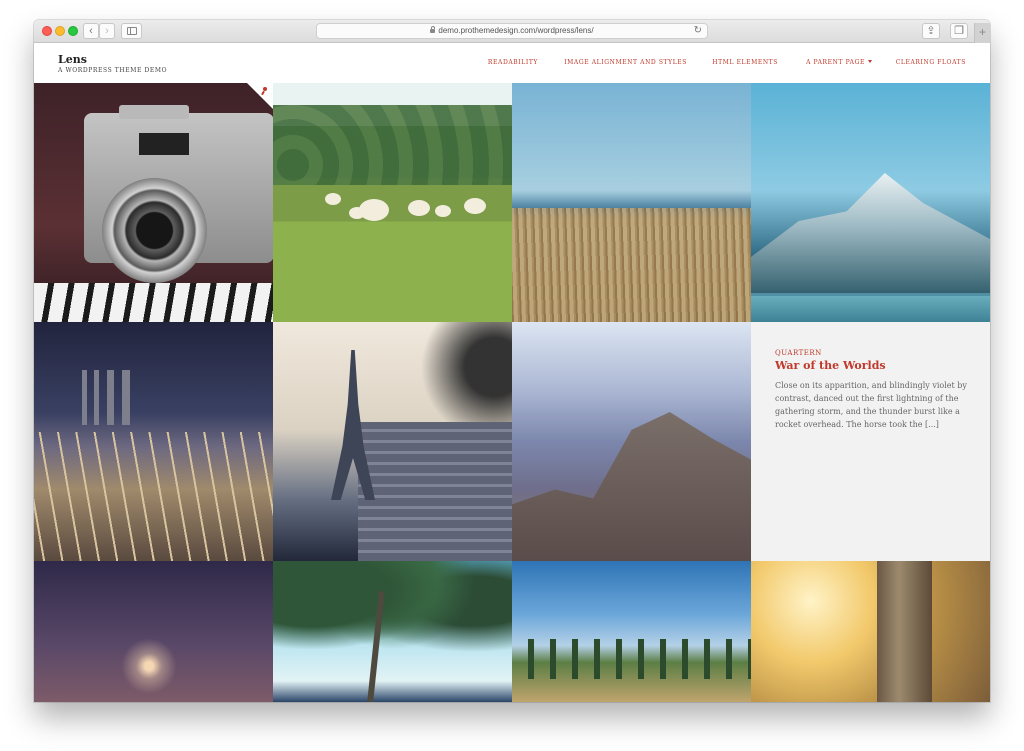 The width and height of the screenshot is (1024, 751). Describe the element at coordinates (870, 61) in the screenshot. I see `caret-down-icon` at that location.